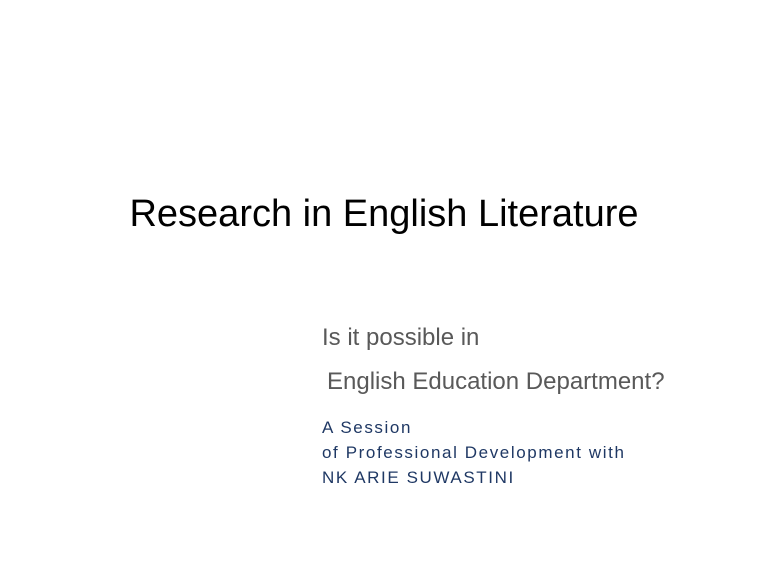 Image resolution: width=768 pixels, height=576 pixels. I want to click on presenter-name: NK ARIE SUWASTINI, so click(418, 477).